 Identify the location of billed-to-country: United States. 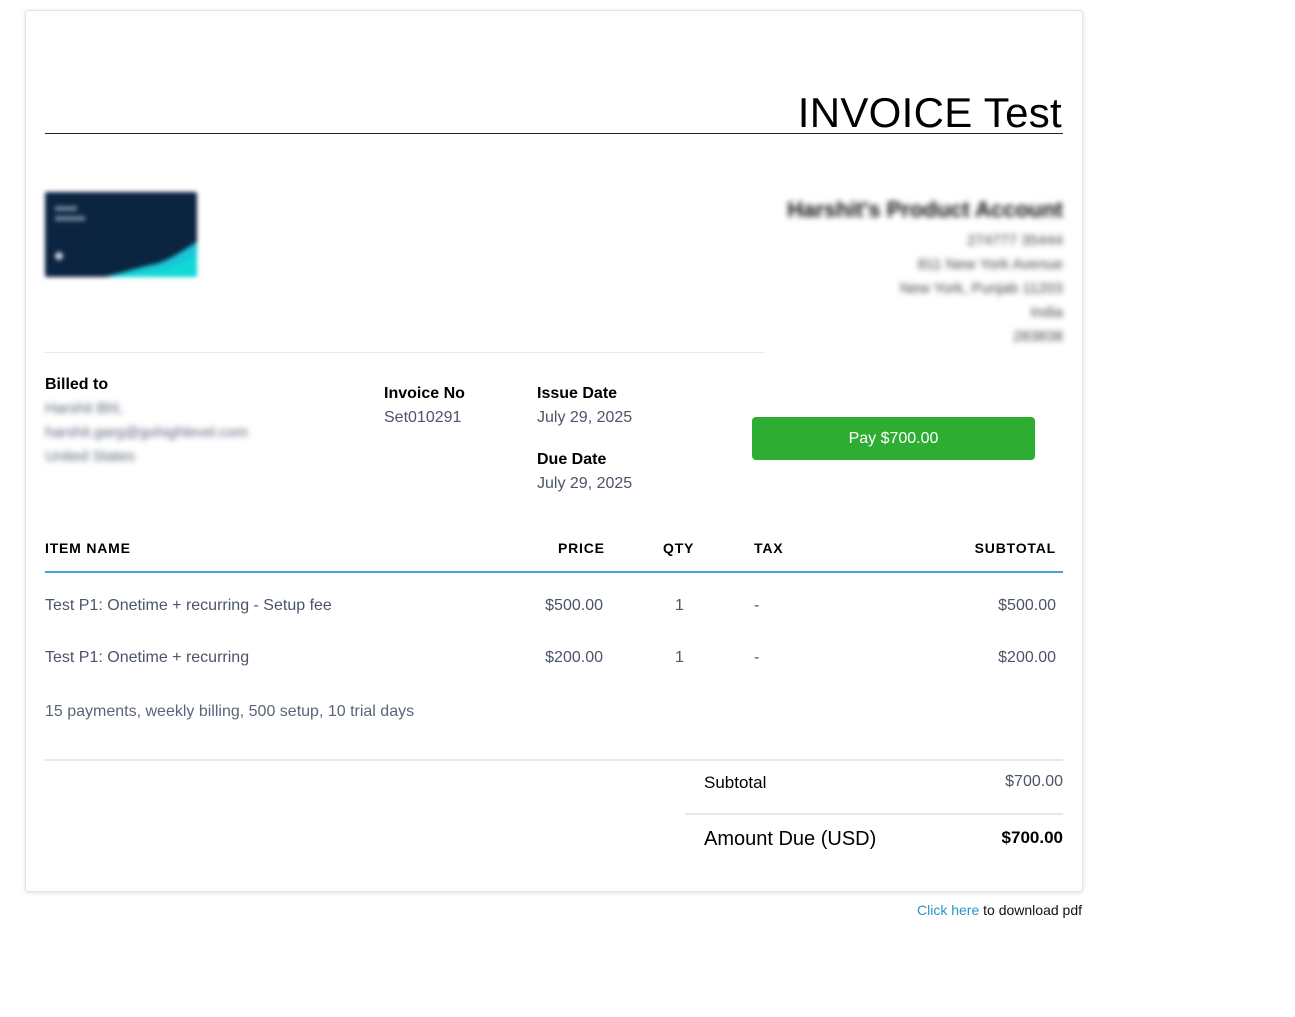
(90, 456).